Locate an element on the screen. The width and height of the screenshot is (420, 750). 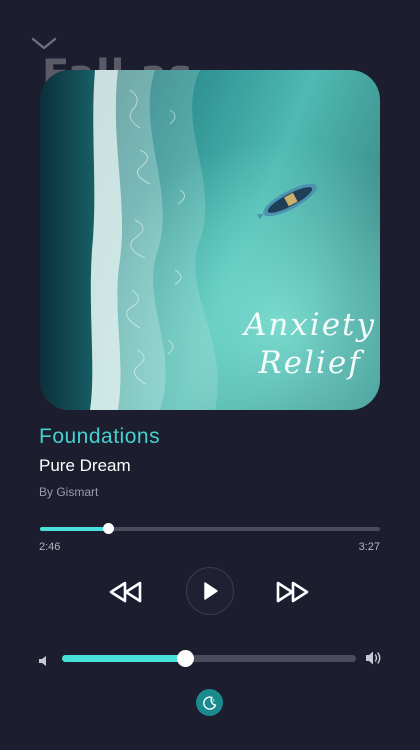
total-time: 3:27 is located at coordinates (369, 547).